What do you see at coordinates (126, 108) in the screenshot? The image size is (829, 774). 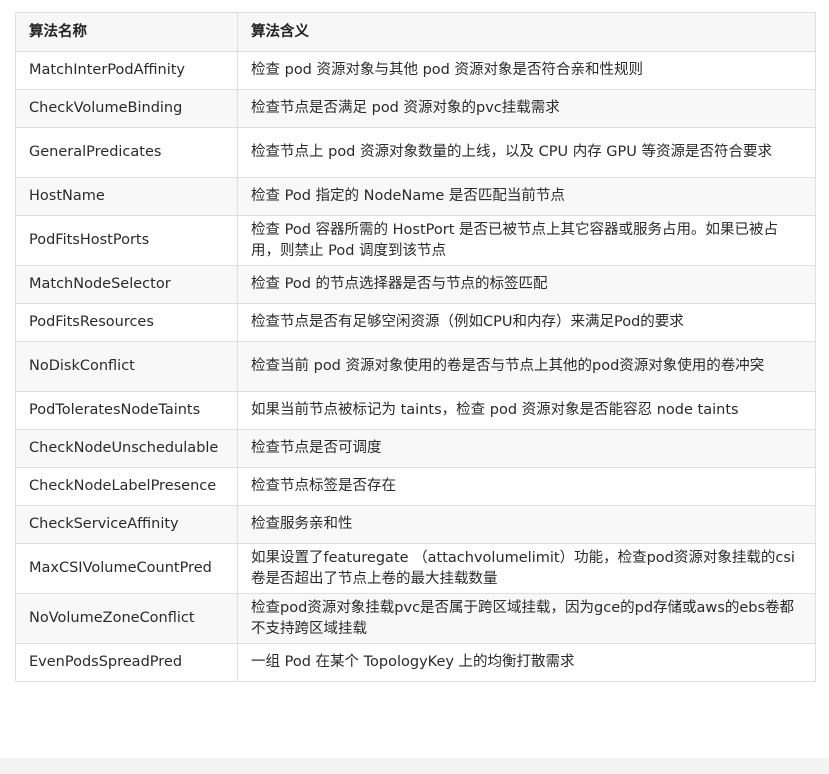 I see `algorithm-name-cell: CheckVolumeBinding` at bounding box center [126, 108].